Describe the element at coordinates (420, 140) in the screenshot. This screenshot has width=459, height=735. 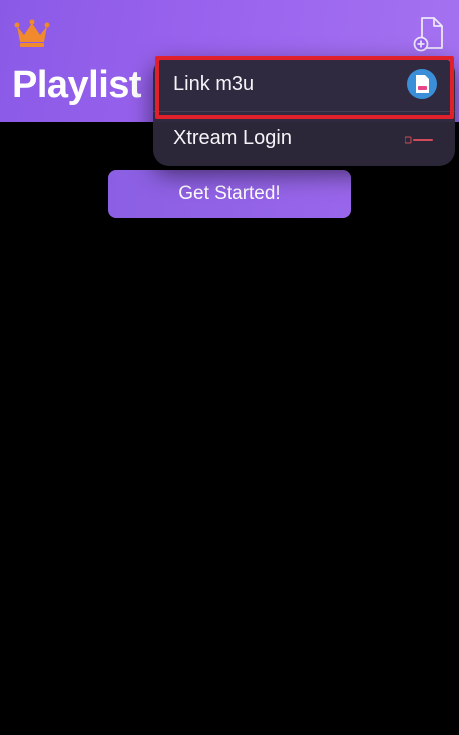
I see `xtream-icon` at that location.